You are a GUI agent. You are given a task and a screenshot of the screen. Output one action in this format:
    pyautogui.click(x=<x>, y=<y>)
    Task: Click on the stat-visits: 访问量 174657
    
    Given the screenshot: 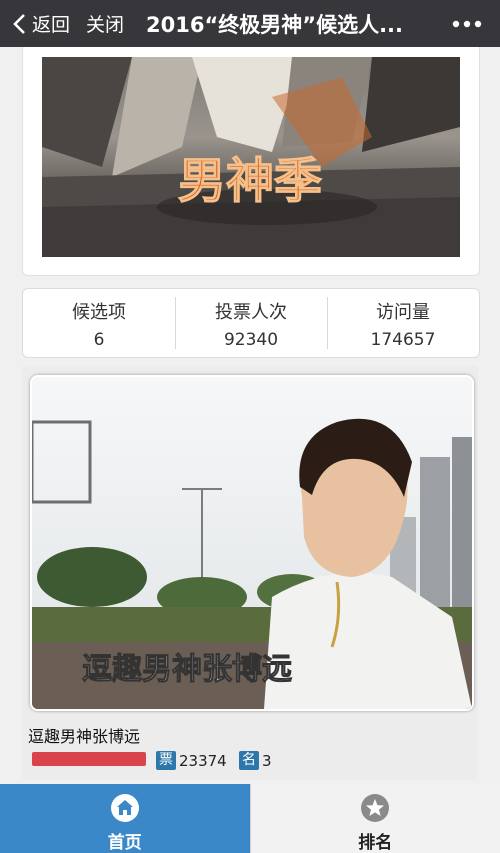 What is the action you would take?
    pyautogui.click(x=403, y=323)
    